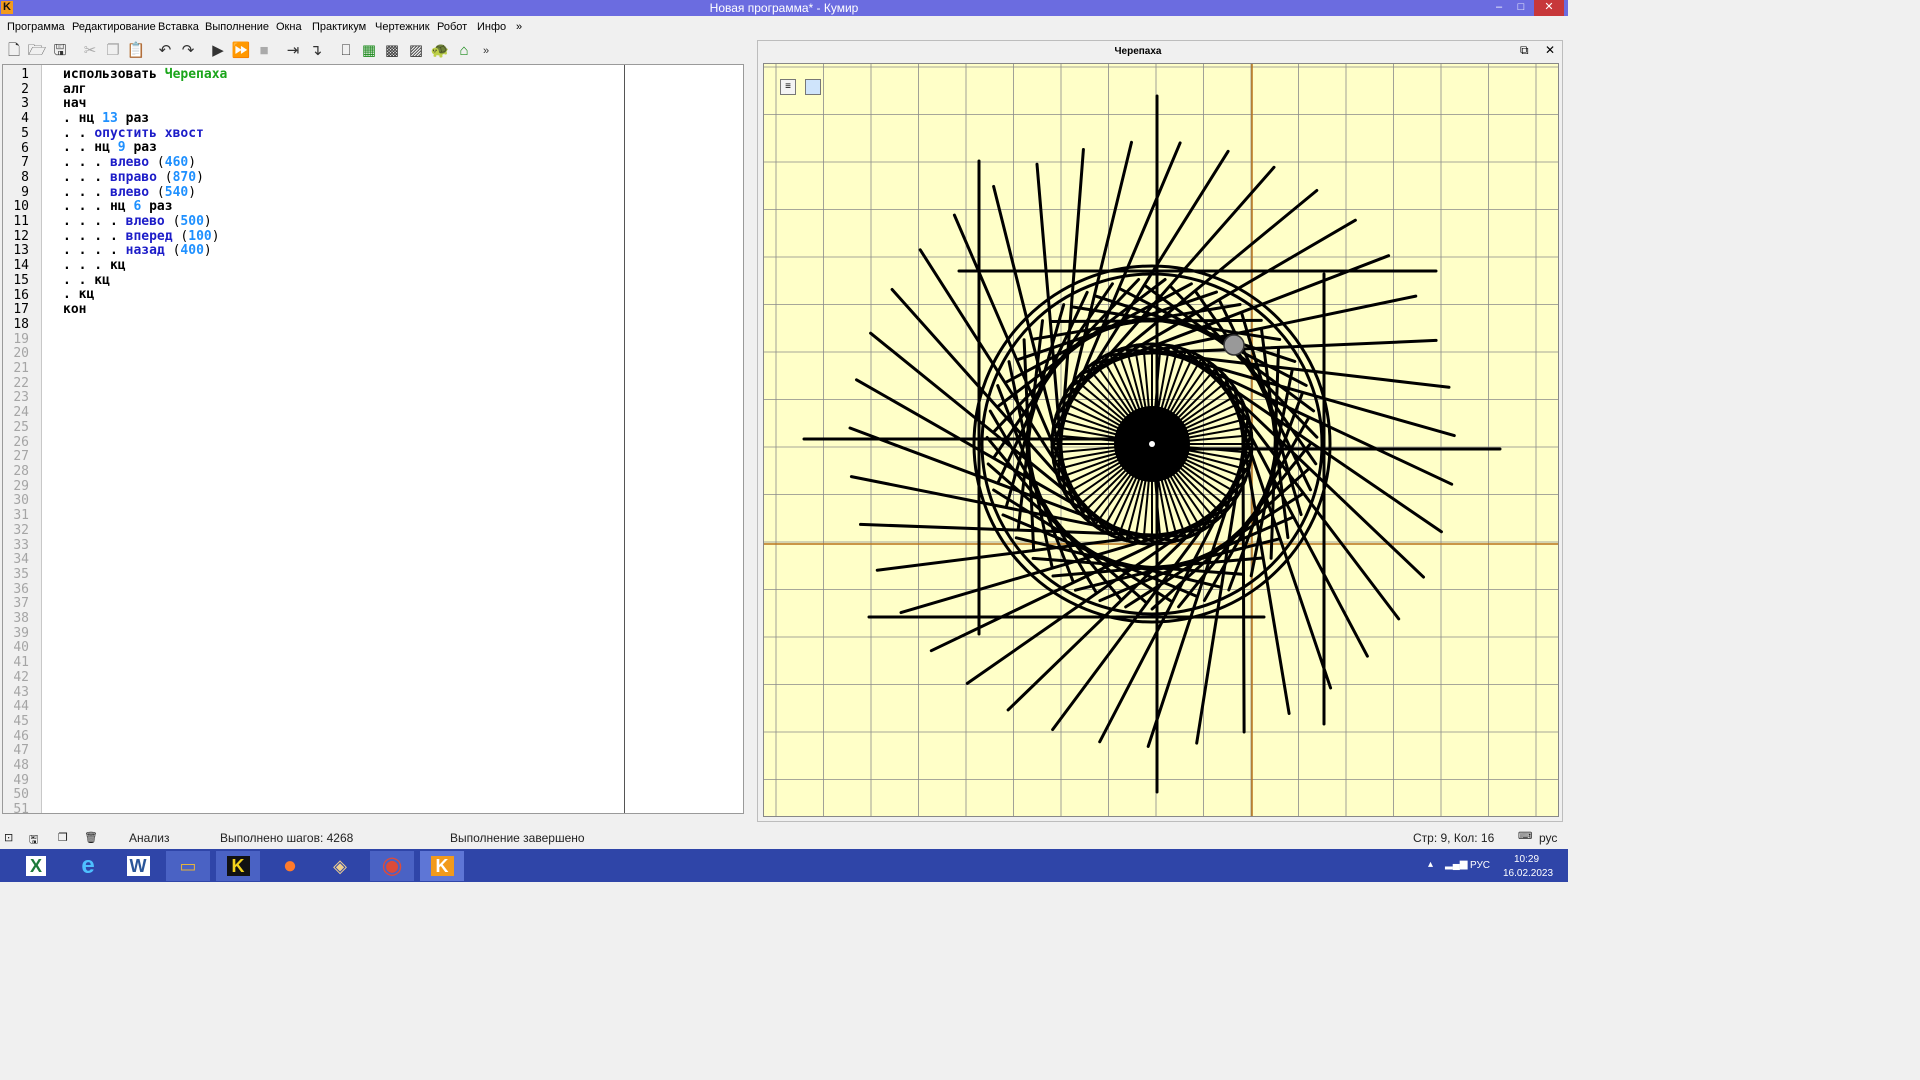 This screenshot has width=1920, height=1080. I want to click on save-icon: 🖫, so click(60, 51).